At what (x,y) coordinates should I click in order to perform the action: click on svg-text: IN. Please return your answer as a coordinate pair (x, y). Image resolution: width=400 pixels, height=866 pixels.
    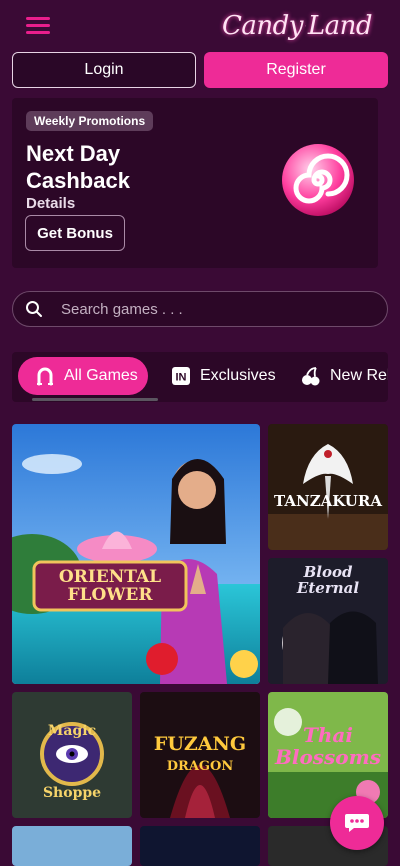
    Looking at the image, I should click on (181, 378).